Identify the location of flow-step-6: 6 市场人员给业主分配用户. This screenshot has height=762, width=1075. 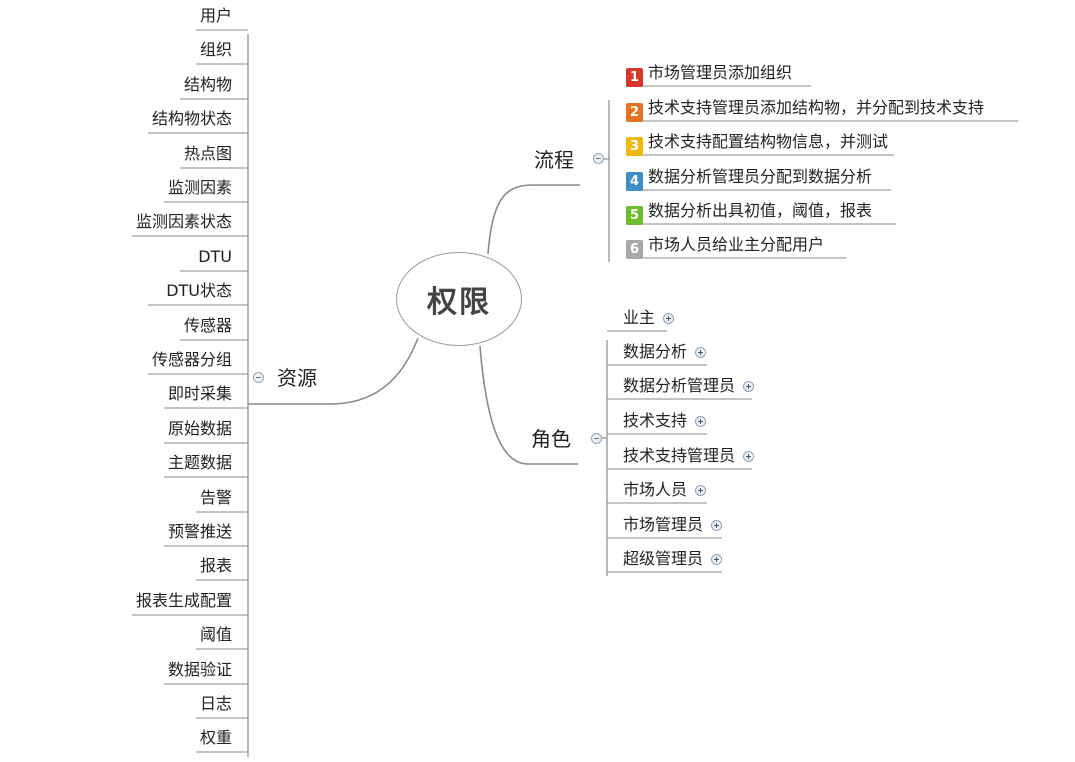
(725, 247).